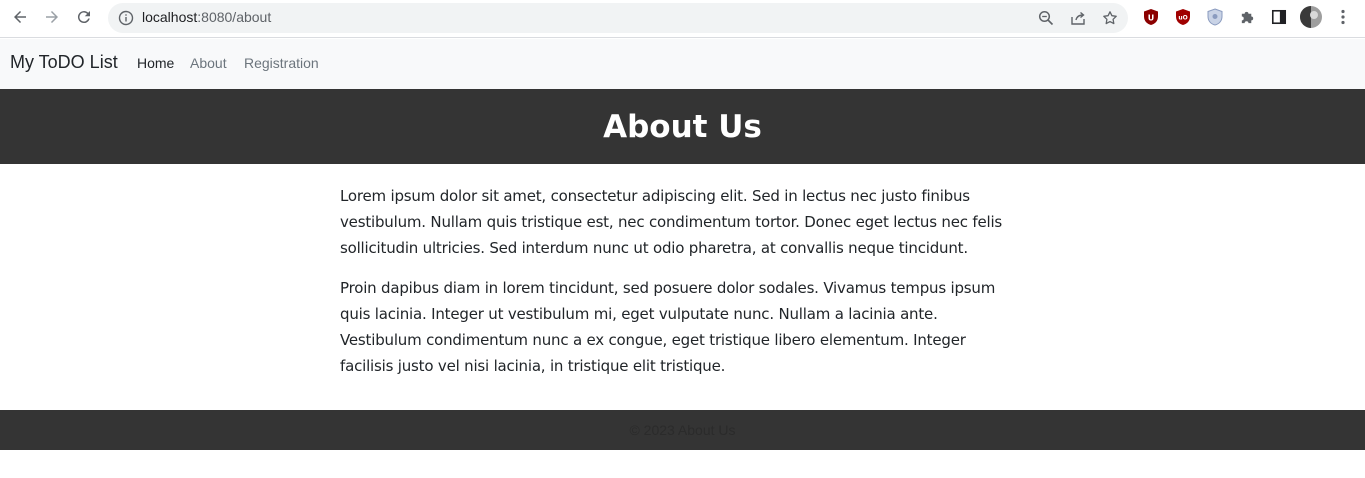 The width and height of the screenshot is (1365, 478). I want to click on address-bar: localhost:8080/about, so click(618, 18).